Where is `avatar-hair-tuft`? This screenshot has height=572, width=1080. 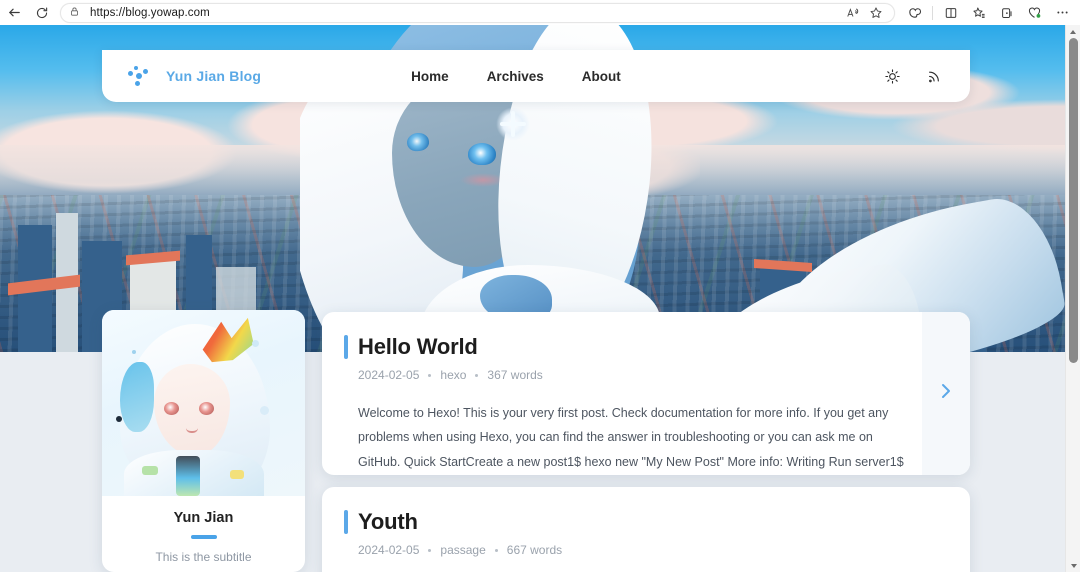 avatar-hair-tuft is located at coordinates (137, 397).